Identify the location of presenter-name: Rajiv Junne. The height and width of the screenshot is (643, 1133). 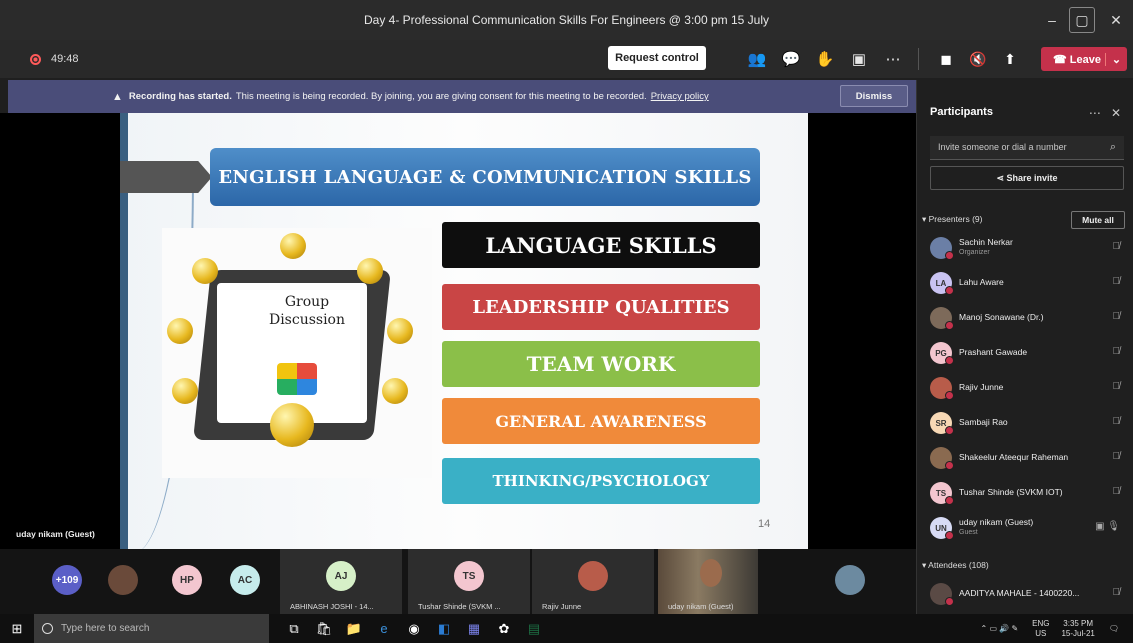
(981, 387).